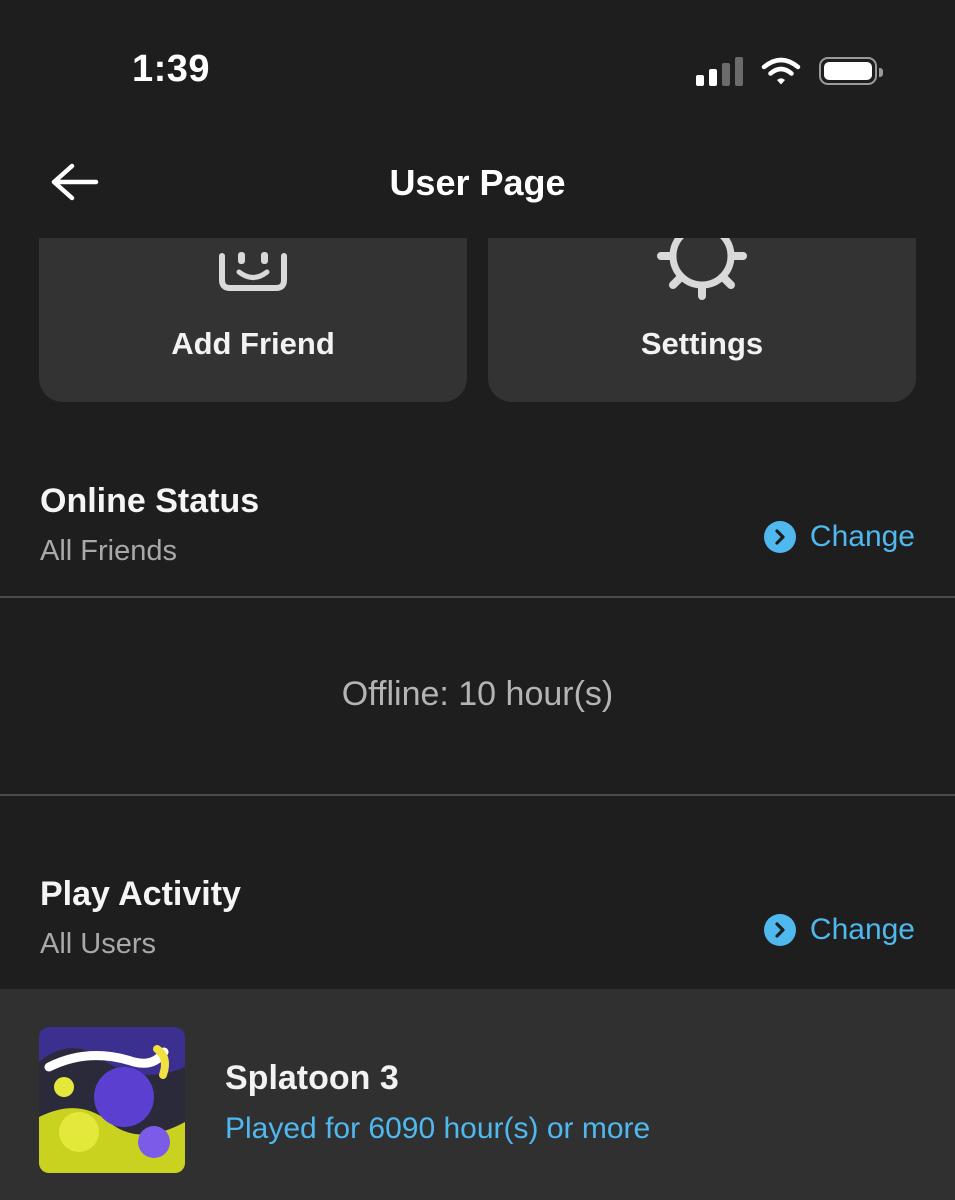 This screenshot has height=1200, width=955. I want to click on online-status-title: Online Status, so click(150, 501).